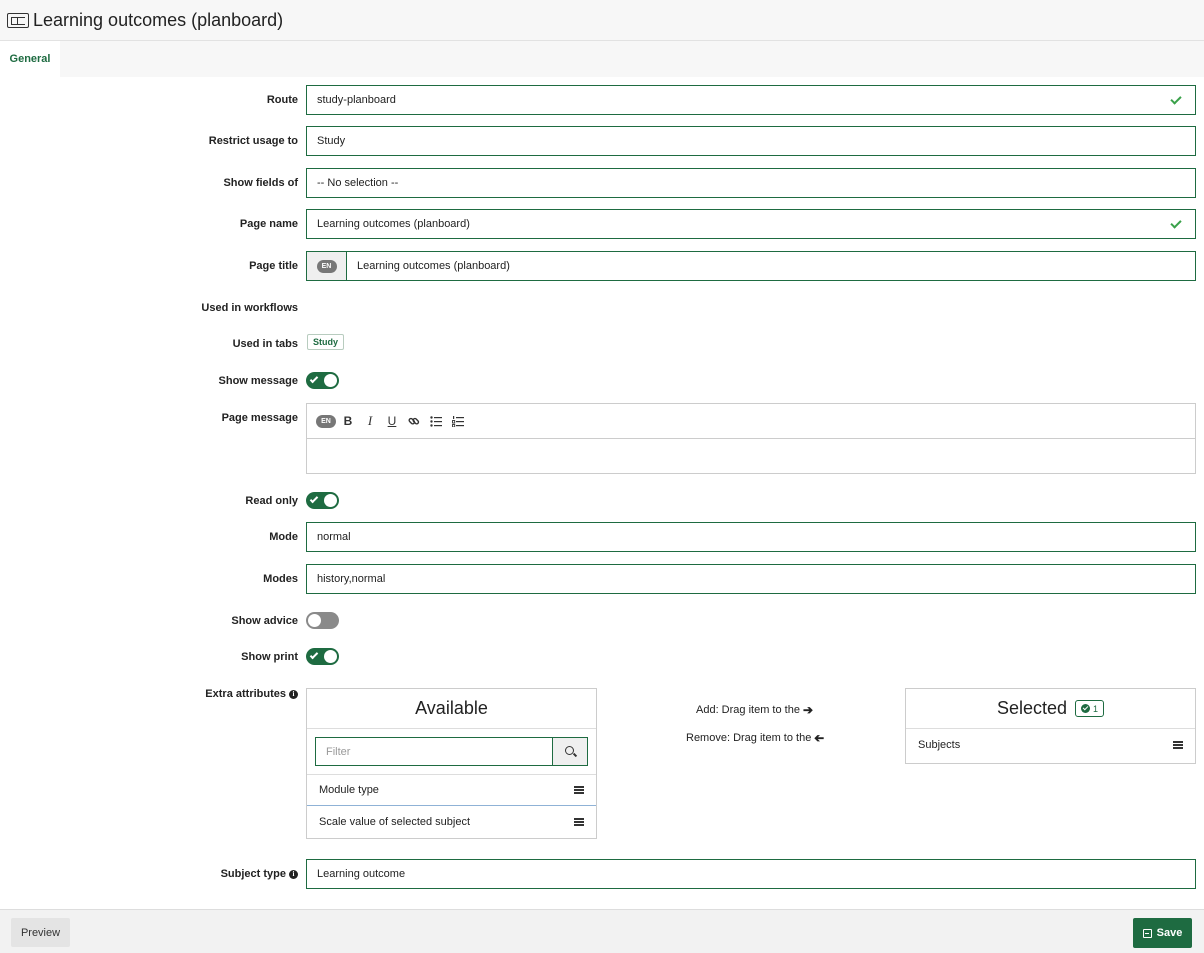 The image size is (1204, 953). Describe the element at coordinates (1086, 708) in the screenshot. I see `check-circle-icon` at that location.